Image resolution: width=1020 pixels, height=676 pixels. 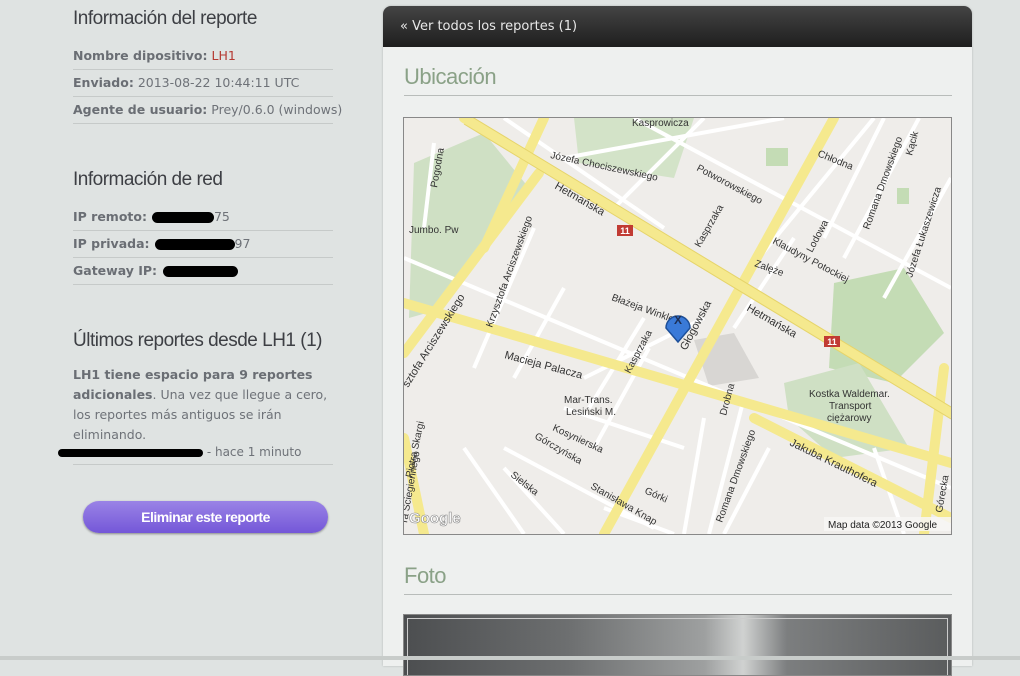 What do you see at coordinates (849, 394) in the screenshot?
I see `poi-label: Kostka Waldemar.` at bounding box center [849, 394].